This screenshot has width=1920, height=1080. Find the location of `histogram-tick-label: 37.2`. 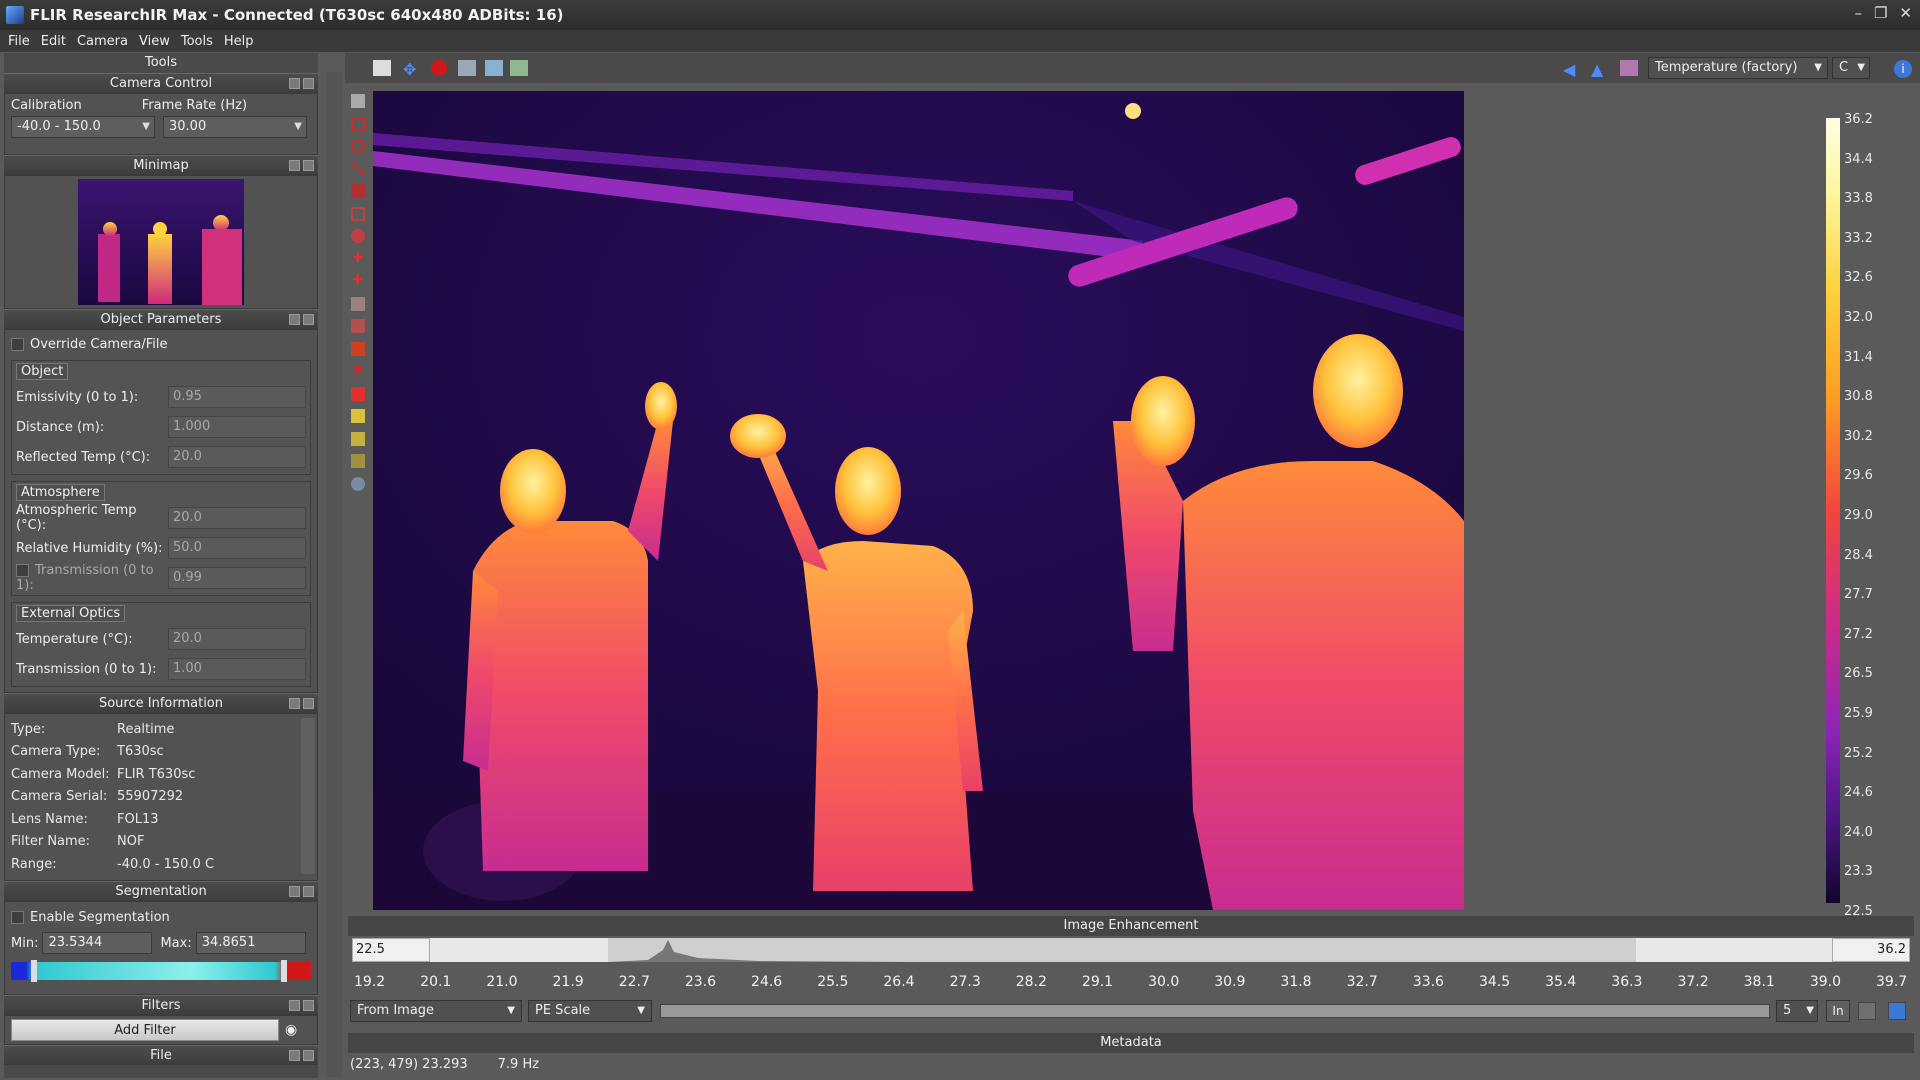

histogram-tick-label: 37.2 is located at coordinates (1693, 982).